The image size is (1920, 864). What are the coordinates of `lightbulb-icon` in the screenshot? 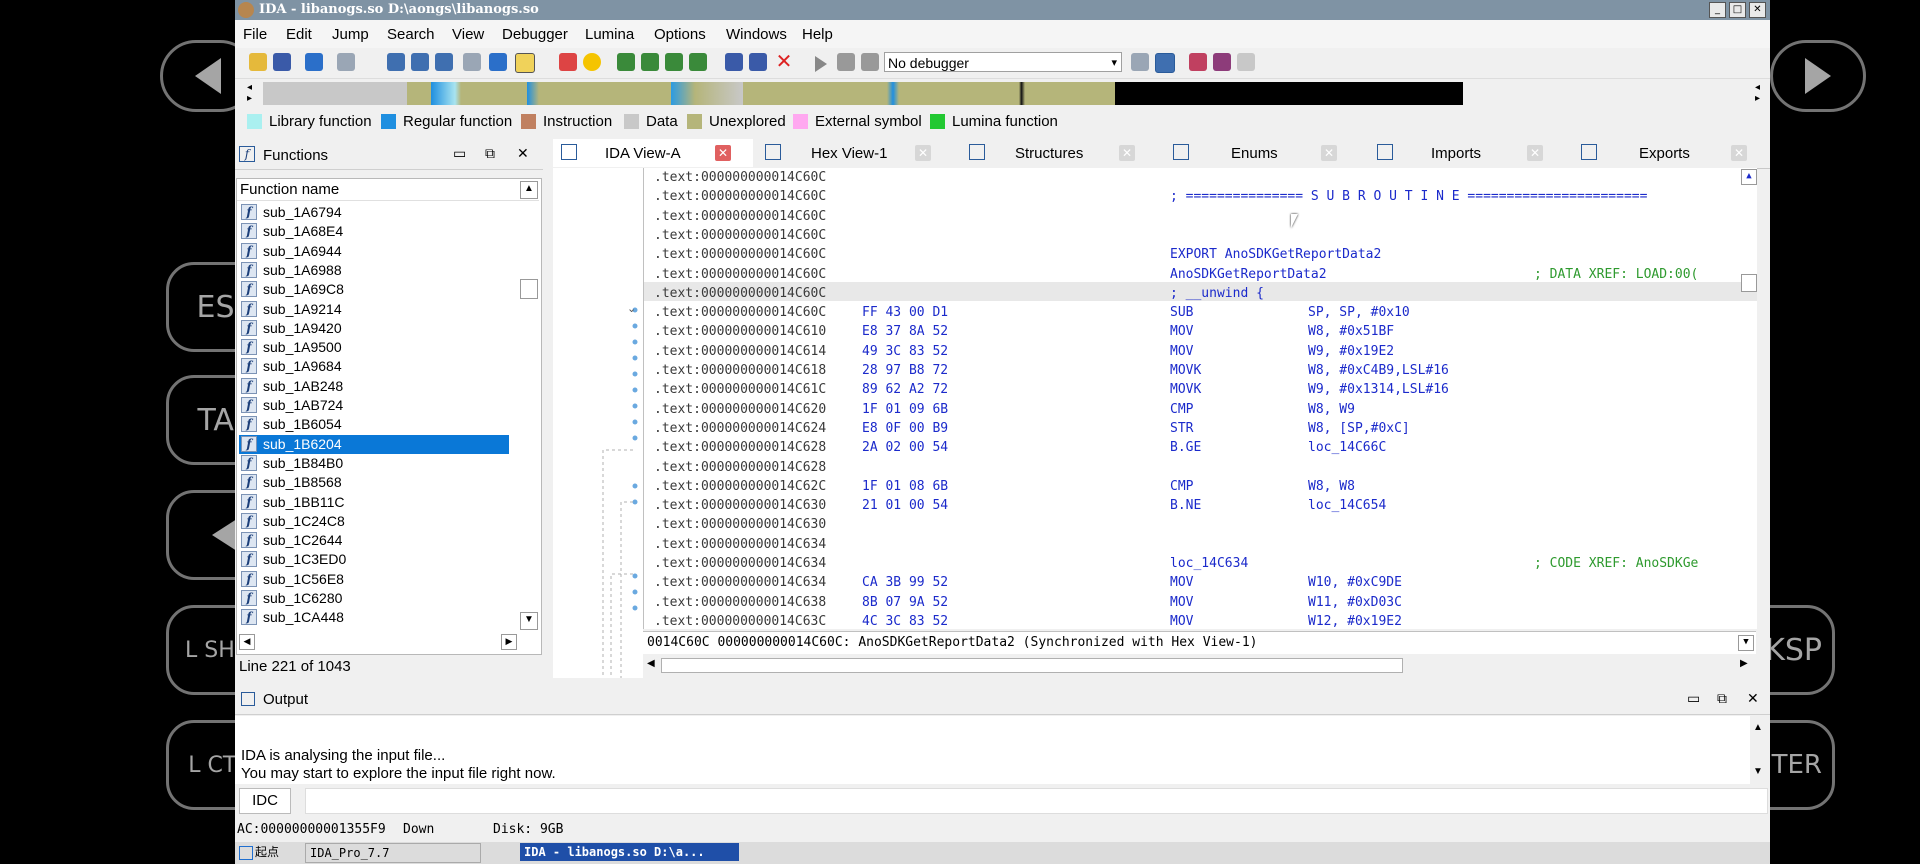 It's located at (592, 62).